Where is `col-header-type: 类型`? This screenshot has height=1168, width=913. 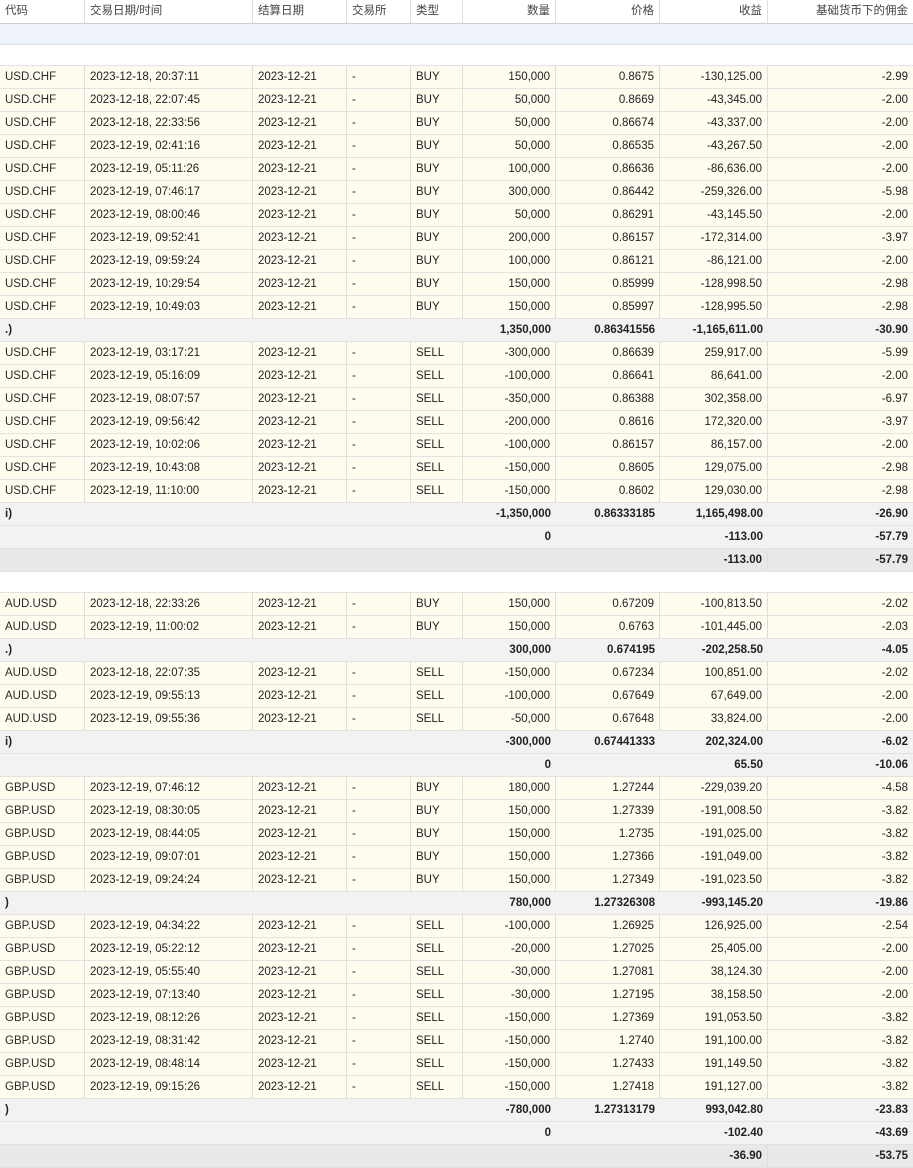 col-header-type: 类型 is located at coordinates (437, 11).